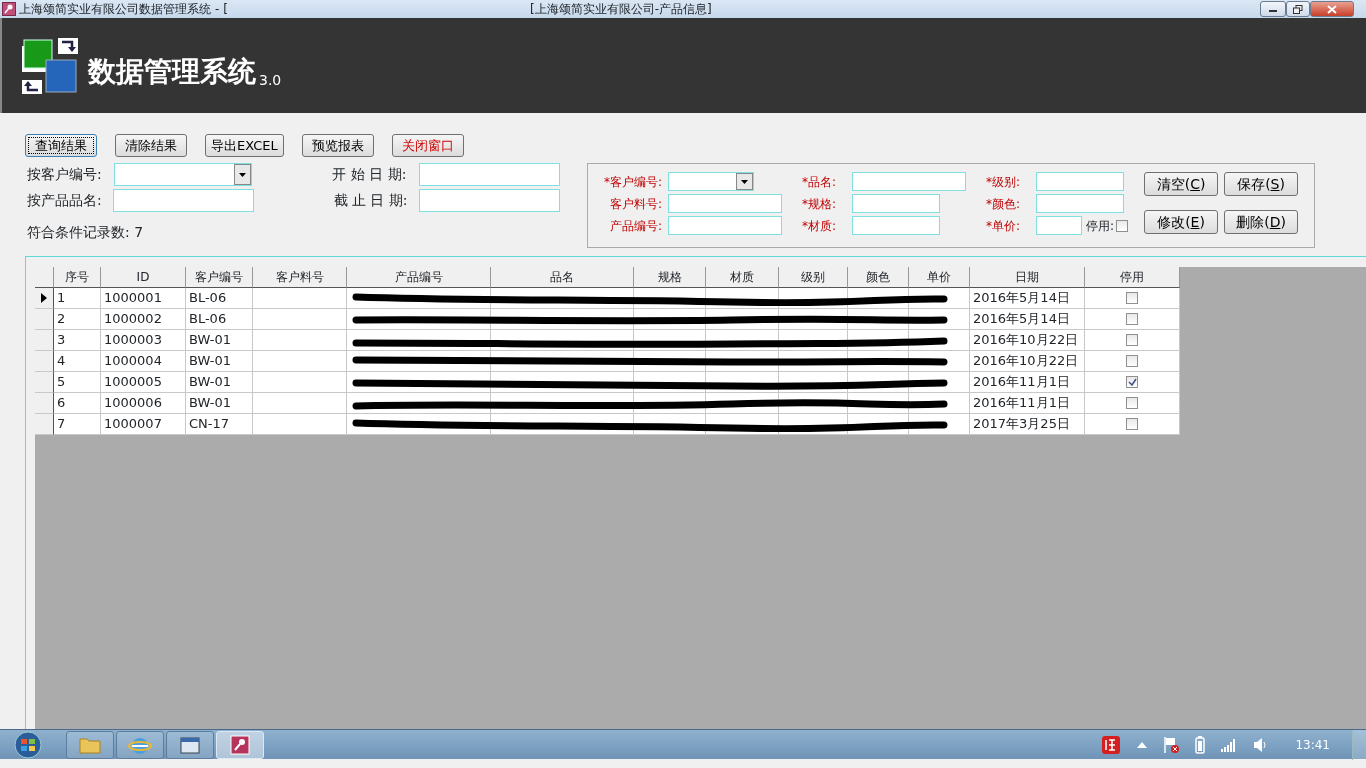  Describe the element at coordinates (371, 200) in the screenshot. I see `field-label: 截 止 日 期:` at that location.